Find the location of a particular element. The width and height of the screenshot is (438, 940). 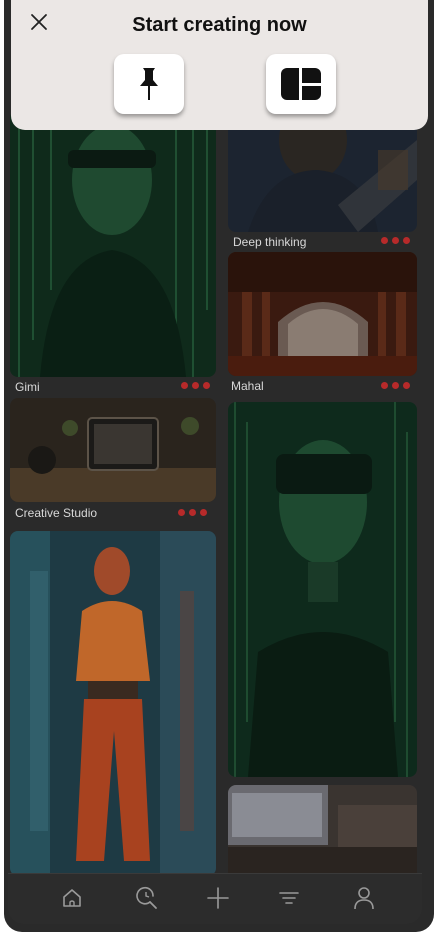

tab-home is located at coordinates (72, 898).